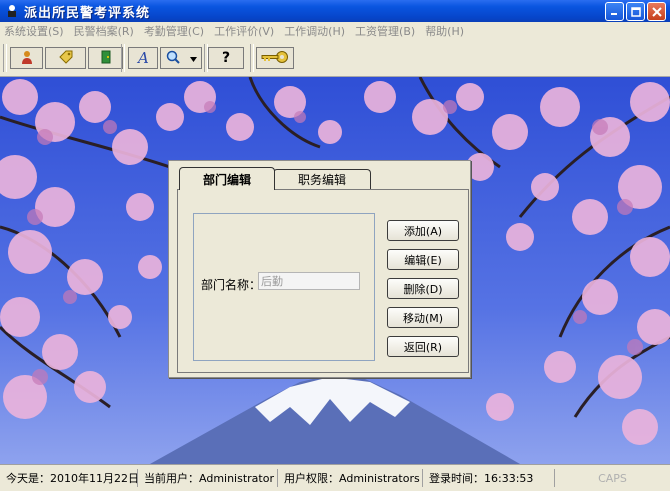 Image resolution: width=670 pixels, height=491 pixels. What do you see at coordinates (612, 478) in the screenshot?
I see `status-caps-indicator: CAPS` at bounding box center [612, 478].